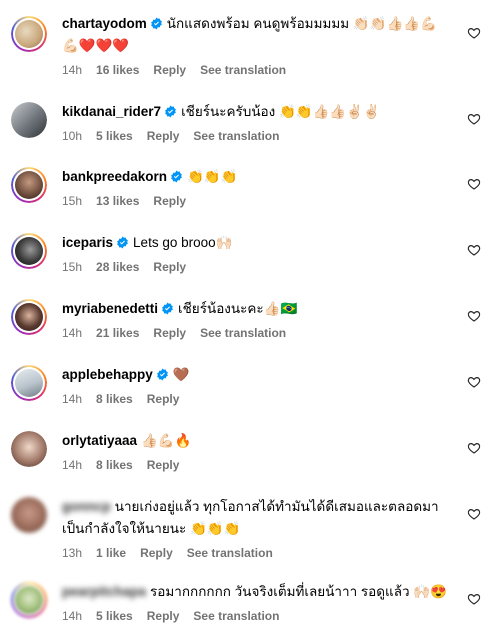 The width and height of the screenshot is (491, 634). What do you see at coordinates (259, 177) in the screenshot?
I see `comment-text-line: bankpreedakorn 👏👏👏` at bounding box center [259, 177].